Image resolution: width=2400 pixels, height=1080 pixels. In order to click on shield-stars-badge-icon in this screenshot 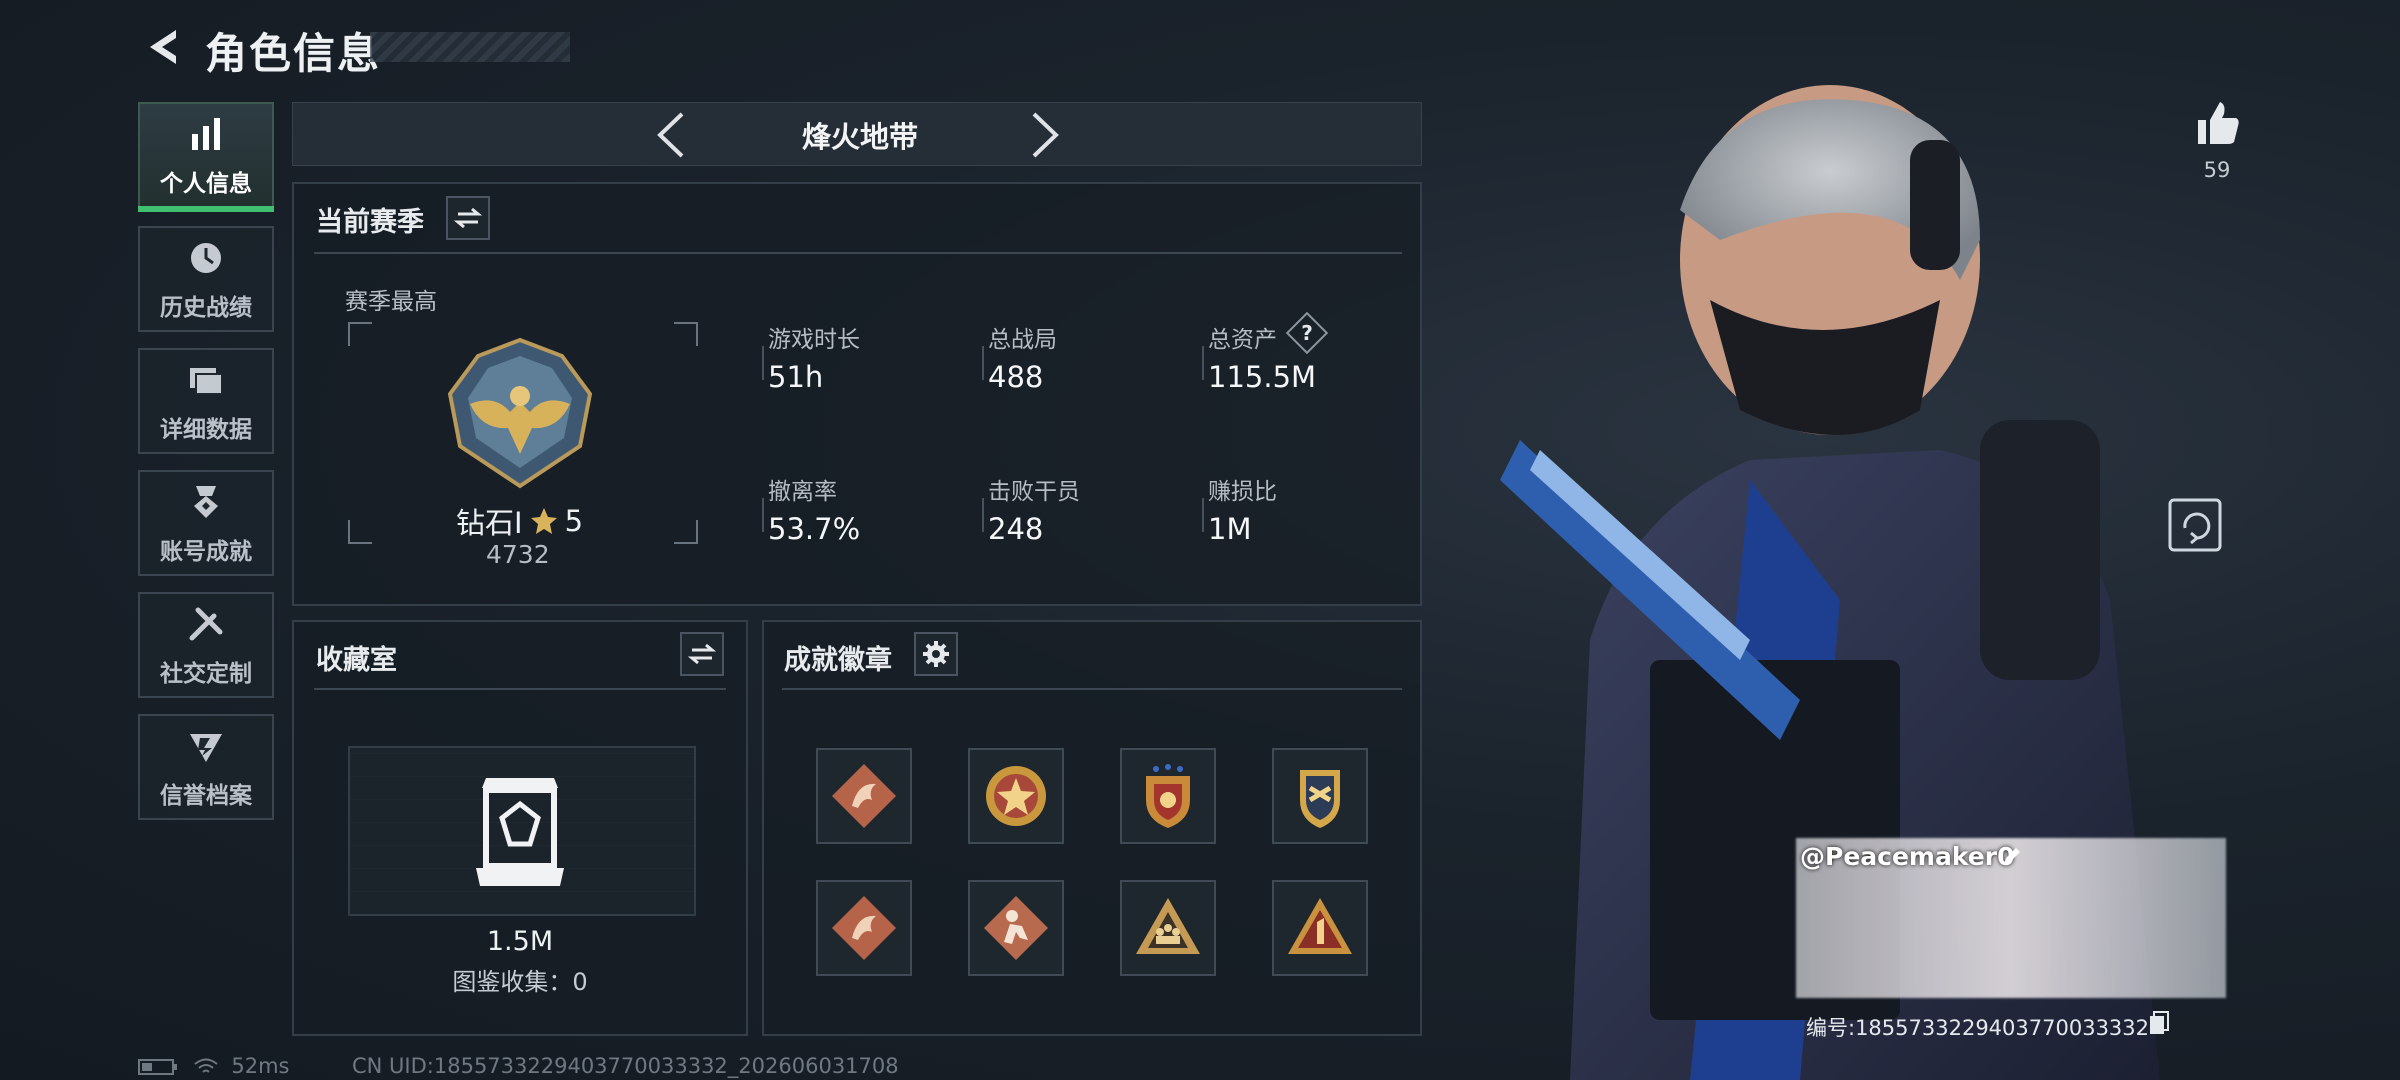, I will do `click(1168, 796)`.